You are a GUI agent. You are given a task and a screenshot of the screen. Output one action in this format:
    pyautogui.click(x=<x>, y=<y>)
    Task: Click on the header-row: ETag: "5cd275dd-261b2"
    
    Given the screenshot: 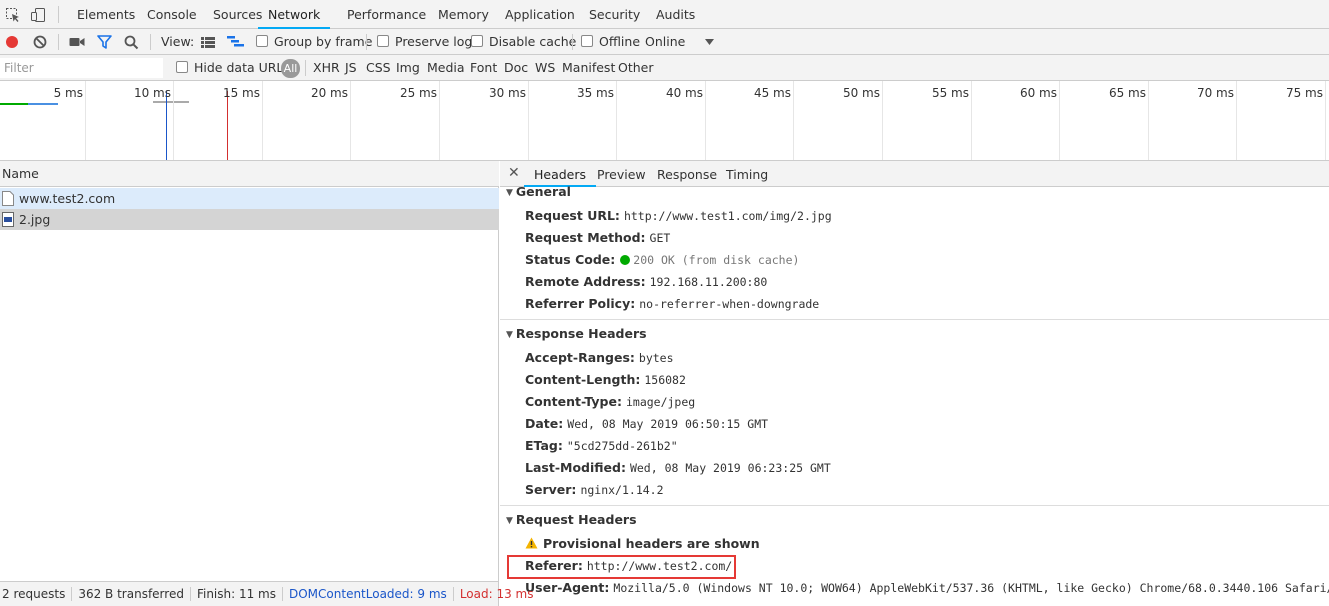 What is the action you would take?
    pyautogui.click(x=601, y=445)
    